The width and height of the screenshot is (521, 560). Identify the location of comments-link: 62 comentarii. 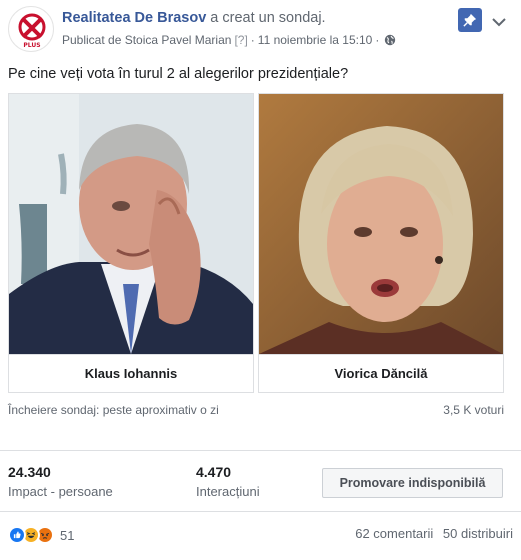
(394, 533).